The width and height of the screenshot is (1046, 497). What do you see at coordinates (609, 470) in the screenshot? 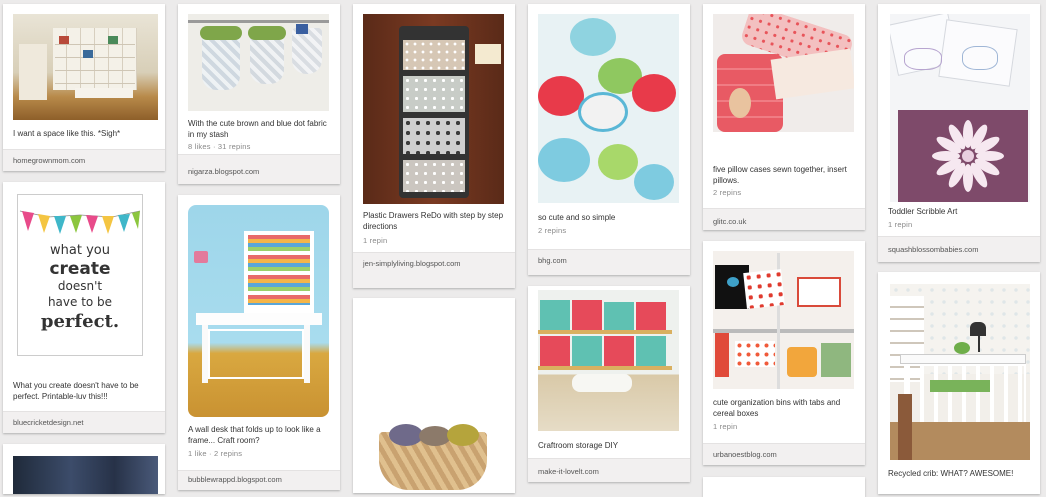
I see `pin-source: make-it-lovelt.com` at bounding box center [609, 470].